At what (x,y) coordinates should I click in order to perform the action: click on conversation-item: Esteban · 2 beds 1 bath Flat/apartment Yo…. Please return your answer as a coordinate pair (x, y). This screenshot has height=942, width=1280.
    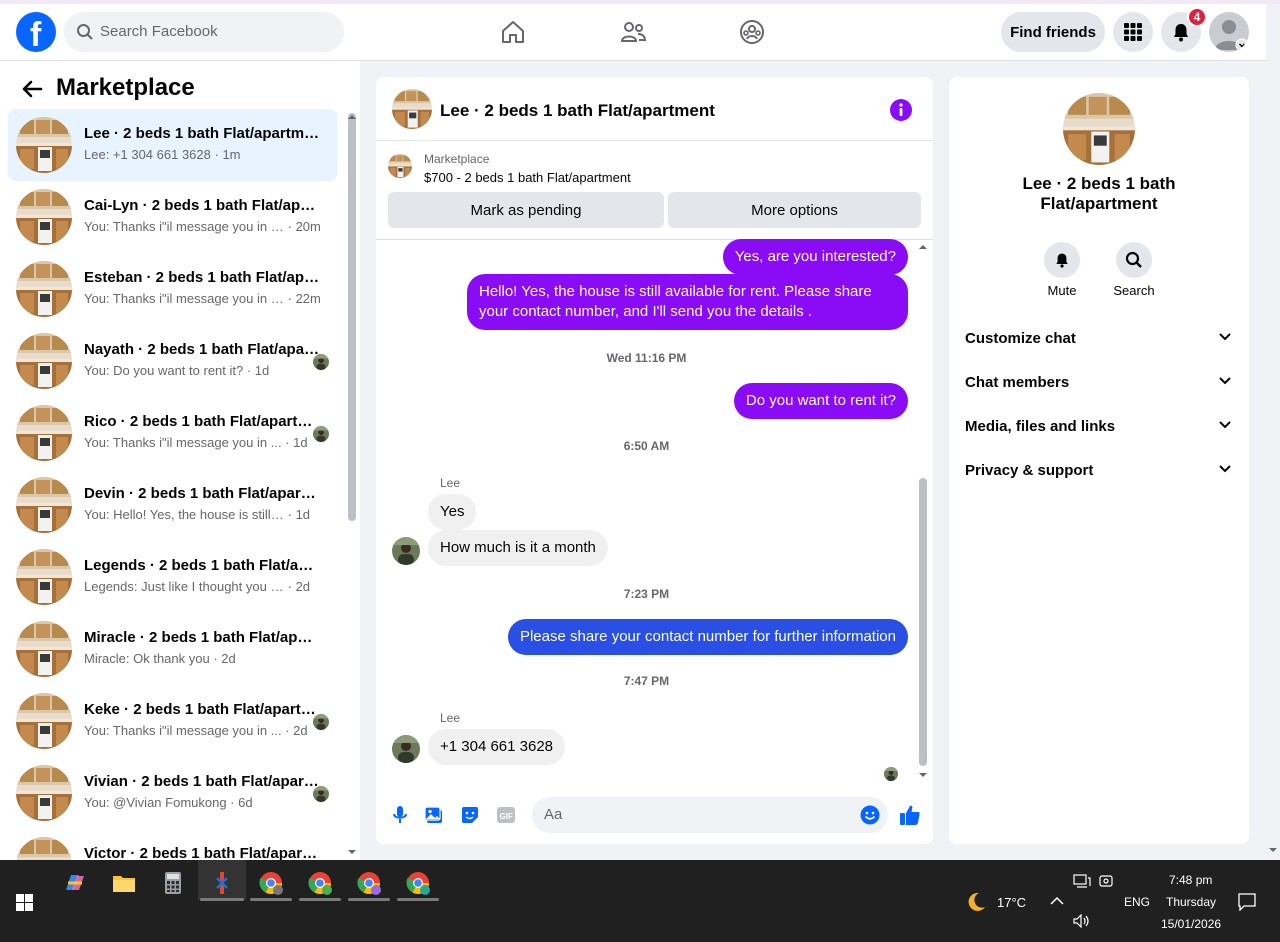
    Looking at the image, I should click on (172, 289).